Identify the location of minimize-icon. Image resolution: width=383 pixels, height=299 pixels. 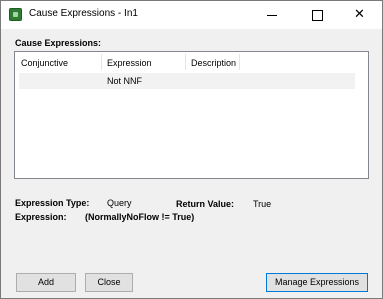
(272, 15).